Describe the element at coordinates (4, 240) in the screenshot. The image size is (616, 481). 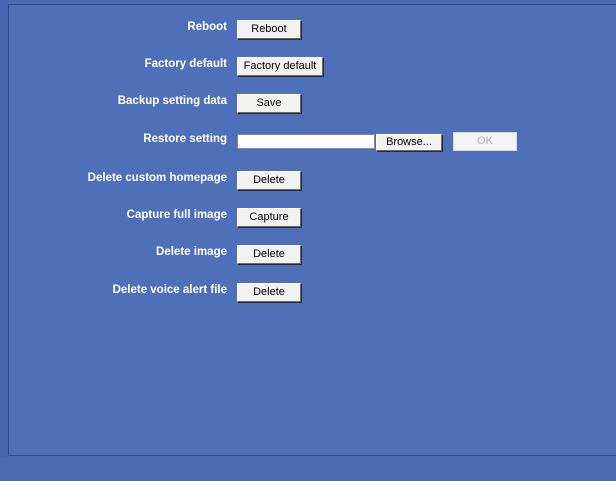
I see `left-frame-border` at that location.